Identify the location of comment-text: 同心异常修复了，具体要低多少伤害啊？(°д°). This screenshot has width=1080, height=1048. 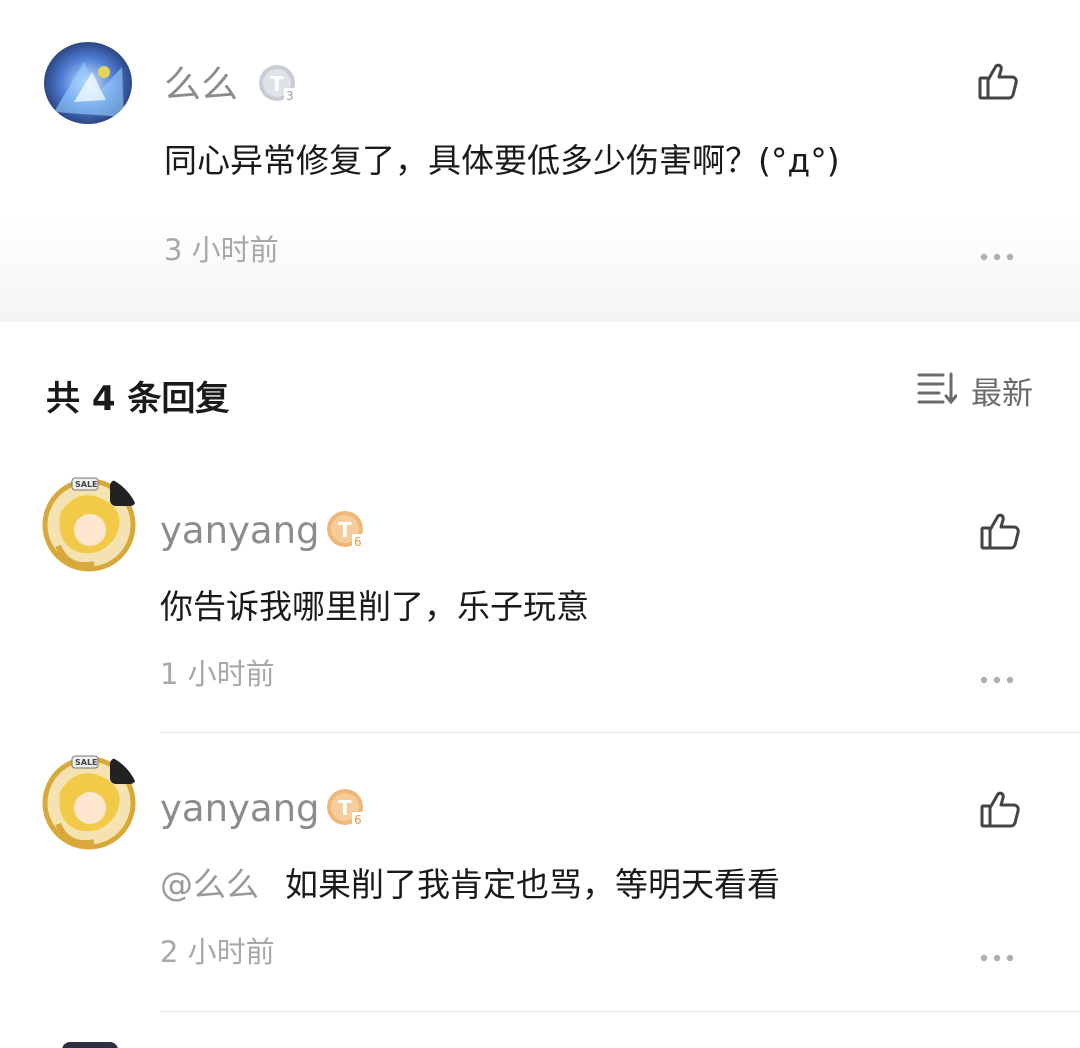
(502, 160).